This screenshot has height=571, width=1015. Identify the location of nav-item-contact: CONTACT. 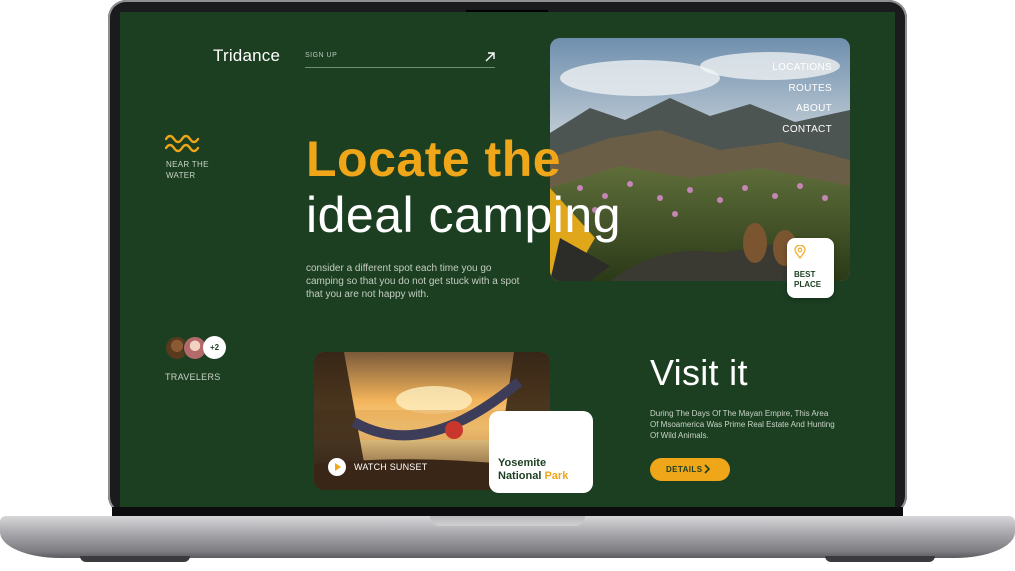
(802, 130).